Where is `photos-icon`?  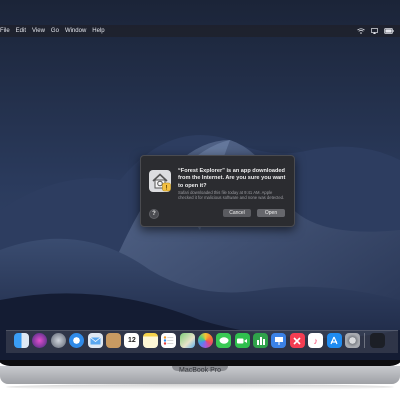
photos-icon is located at coordinates (205, 340).